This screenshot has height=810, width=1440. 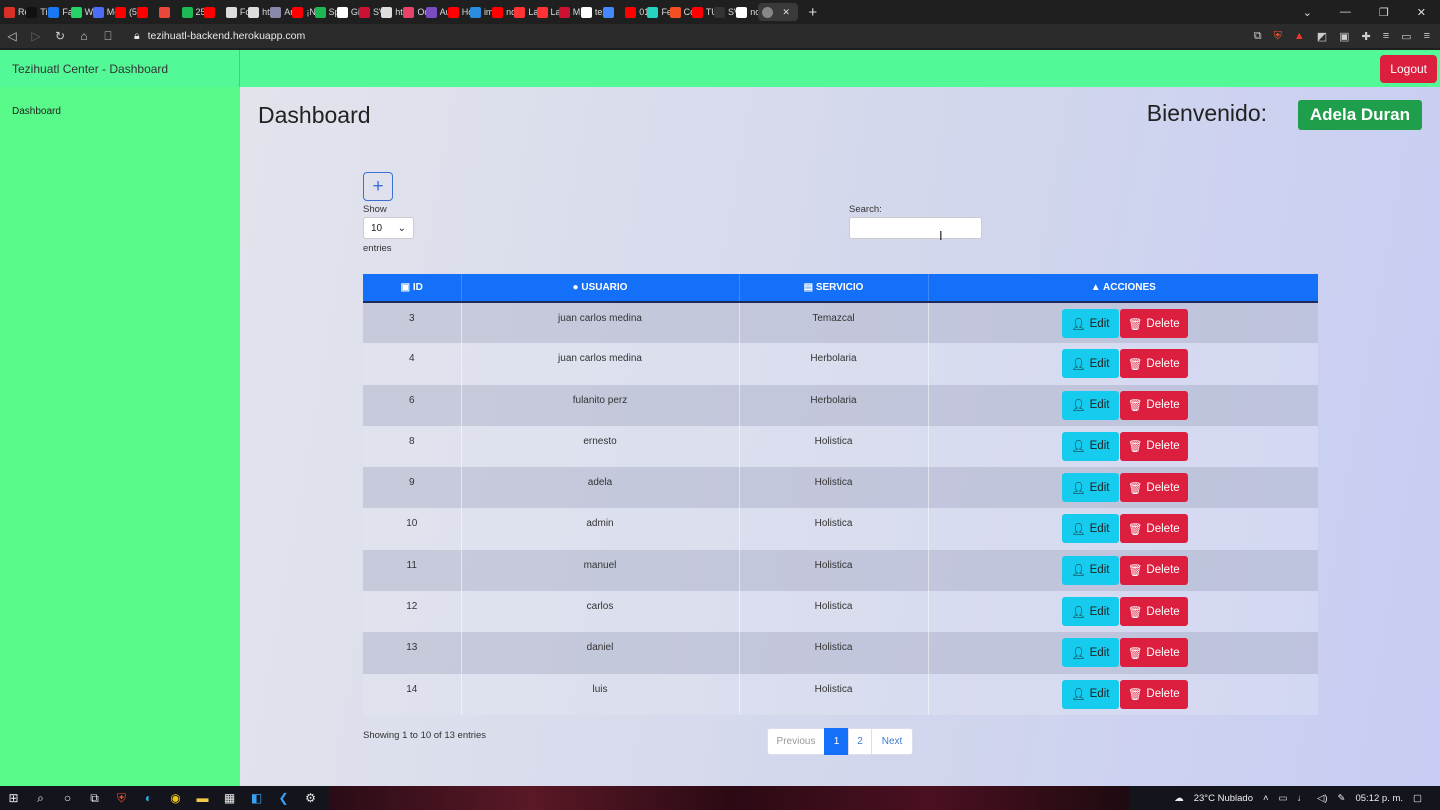 What do you see at coordinates (37, 12) in the screenshot?
I see `browser-tab: Tik` at bounding box center [37, 12].